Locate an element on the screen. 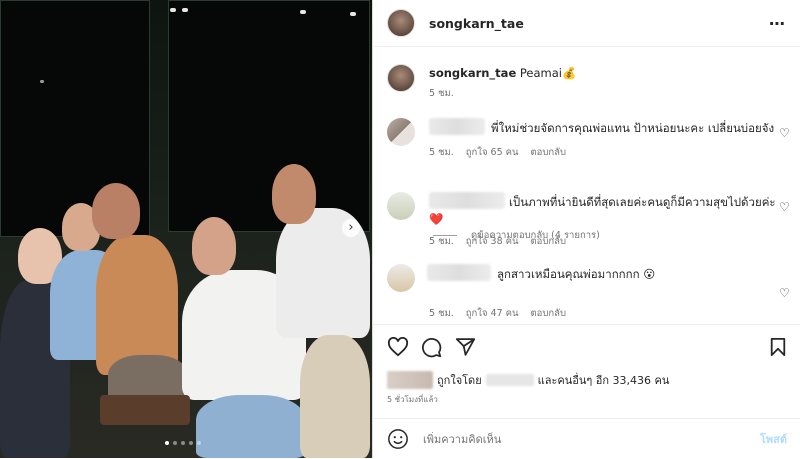 The image size is (800, 459). person-trousers is located at coordinates (335, 396).